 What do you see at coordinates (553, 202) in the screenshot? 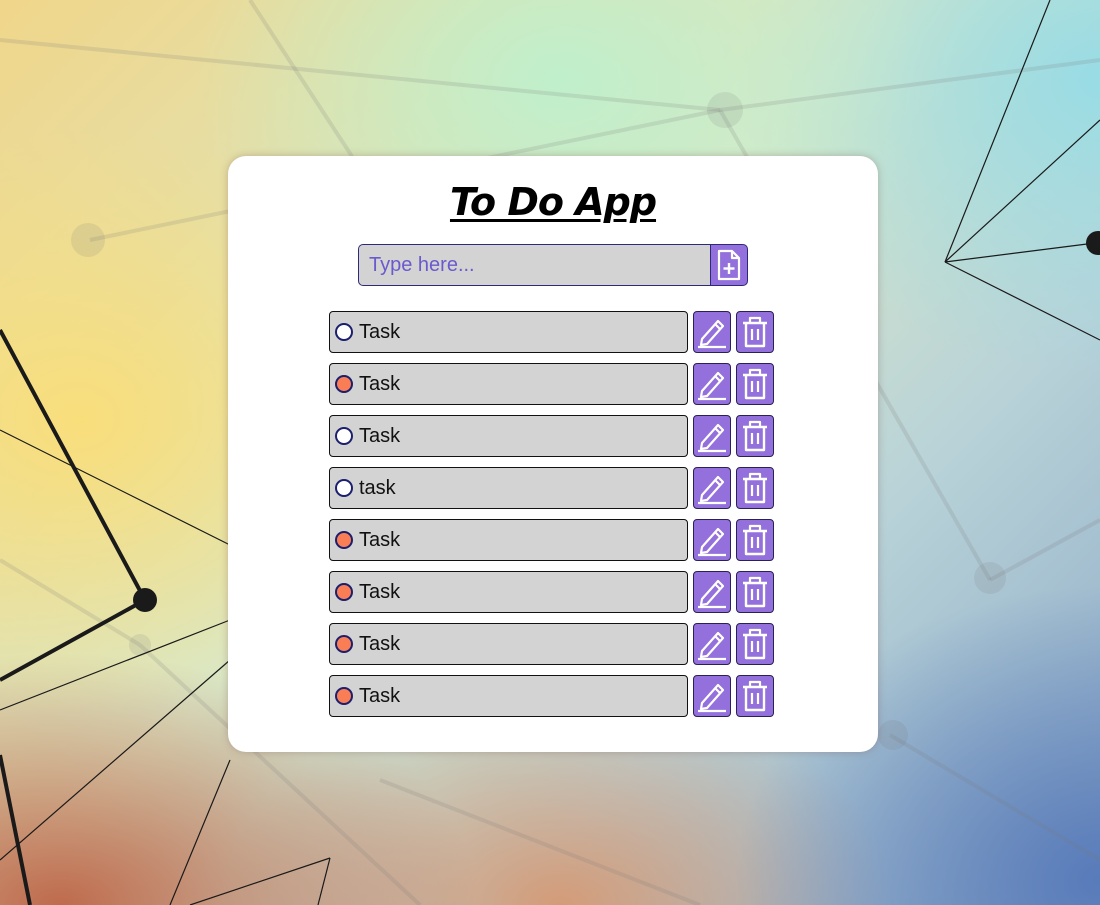
I see `app-title: To Do App` at bounding box center [553, 202].